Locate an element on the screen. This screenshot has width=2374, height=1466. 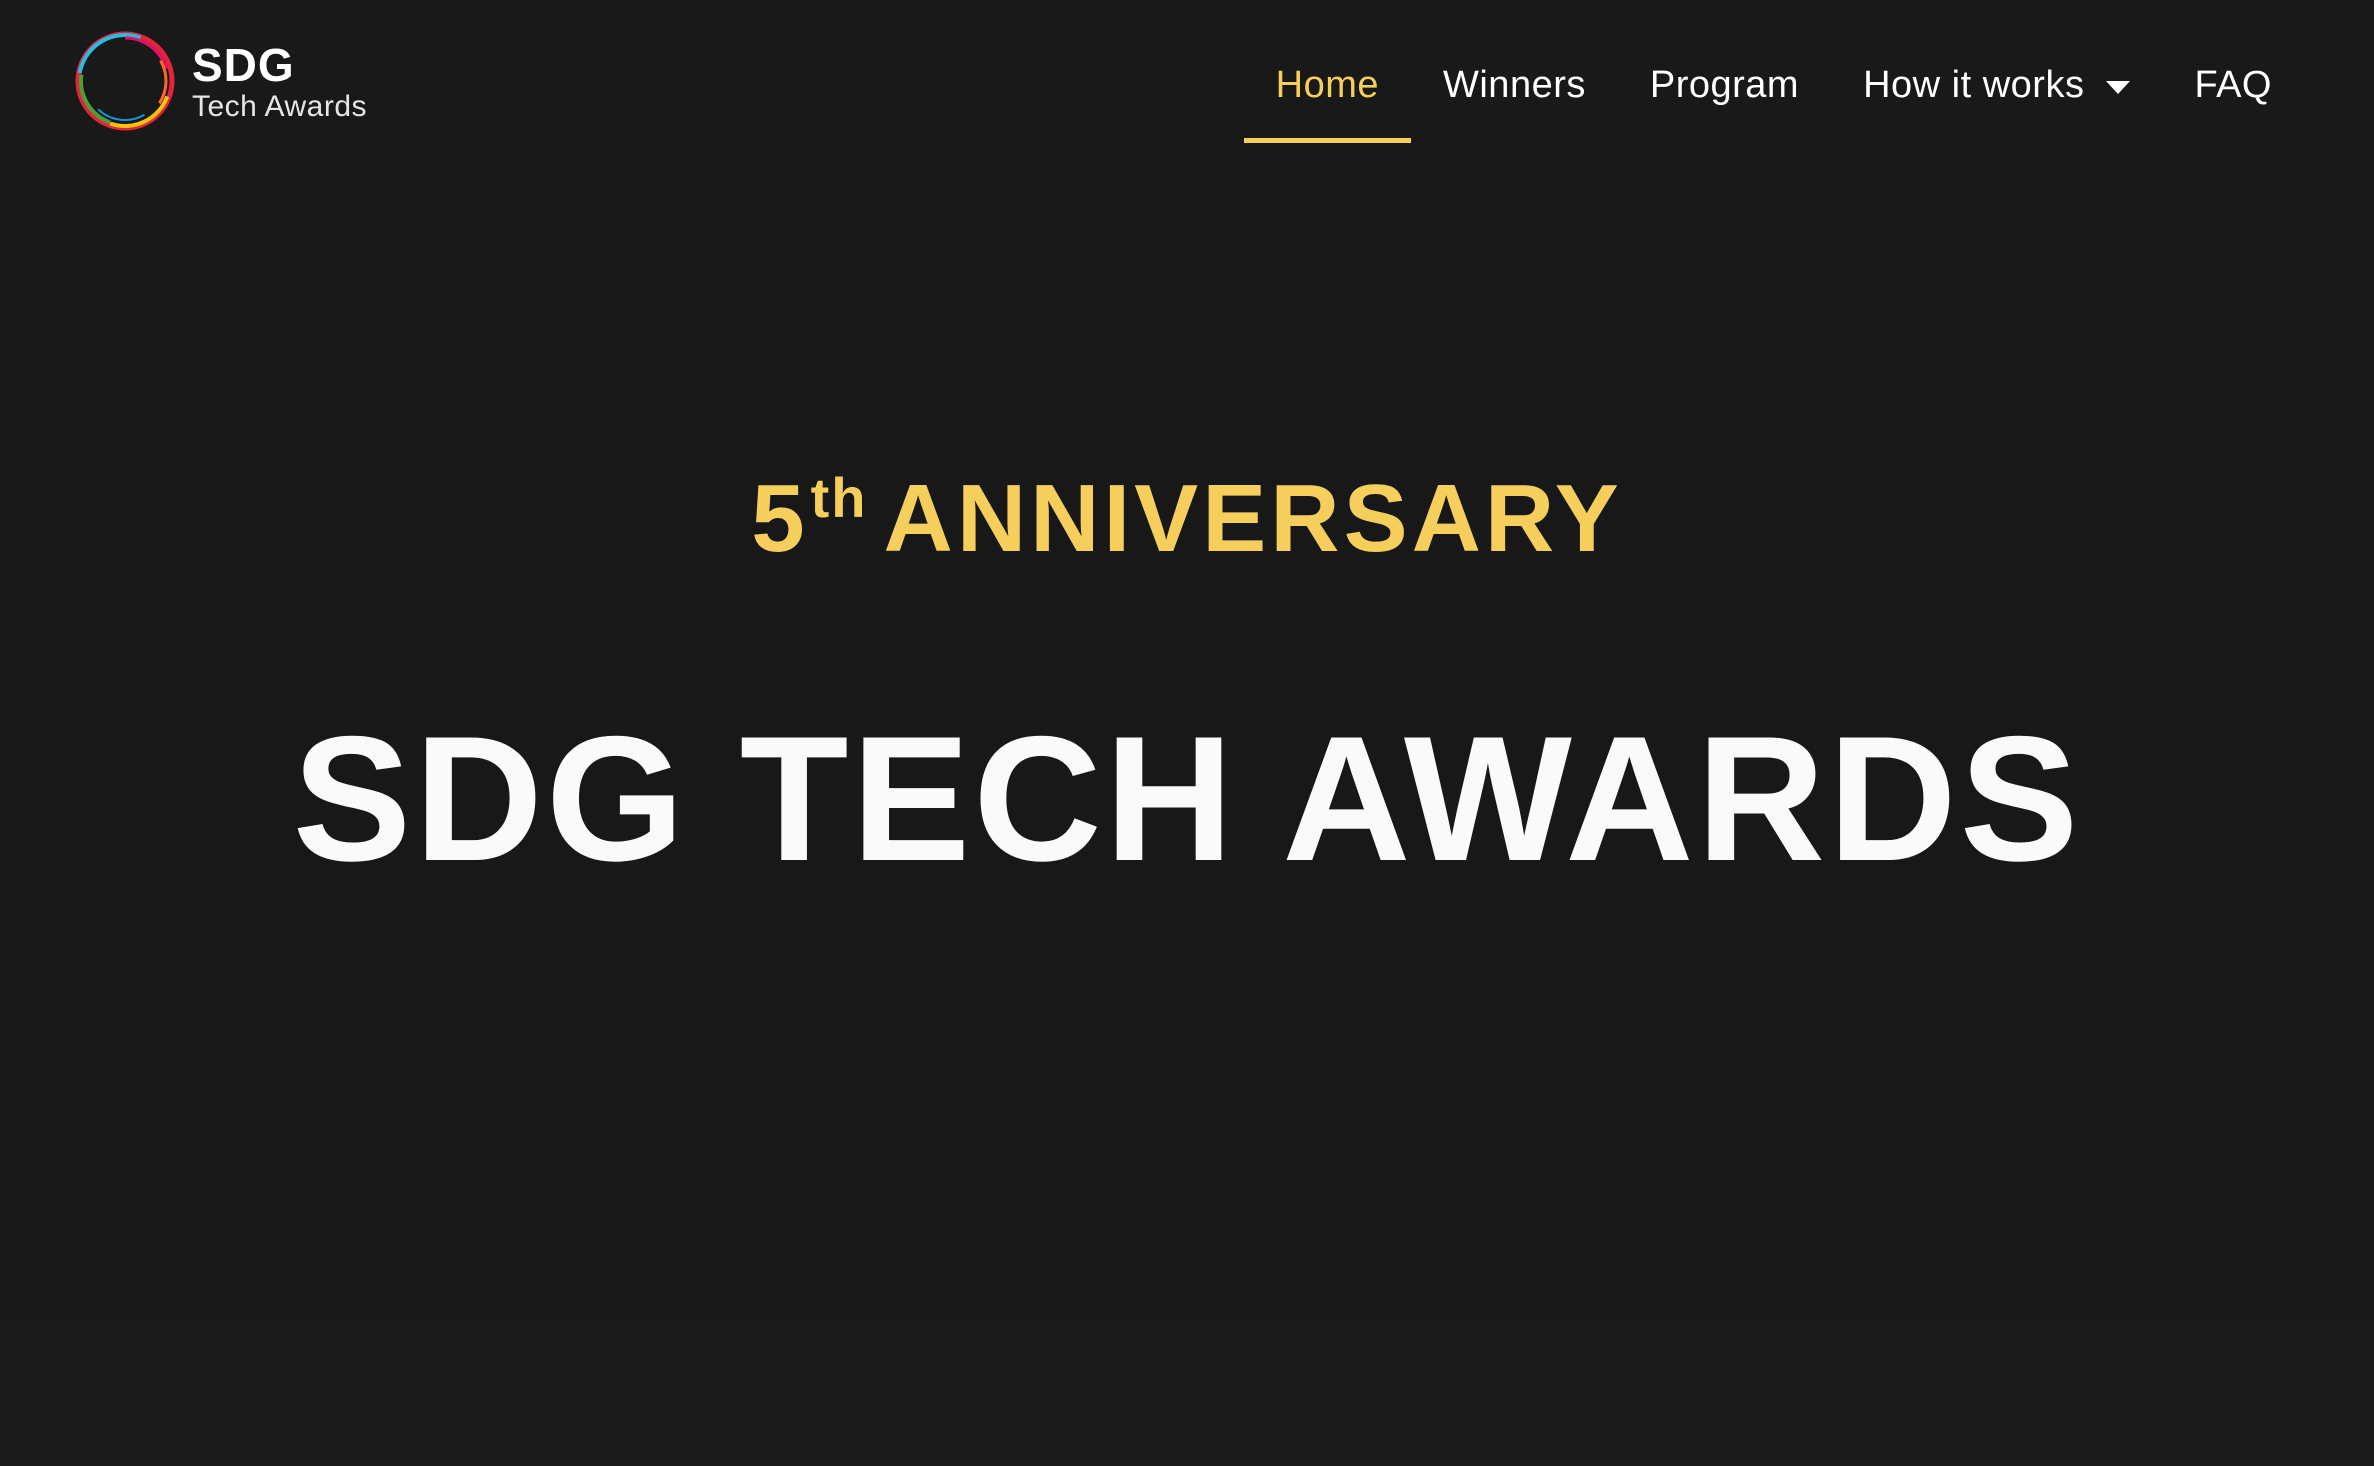
nav-item-faq: FAQ is located at coordinates (2233, 85).